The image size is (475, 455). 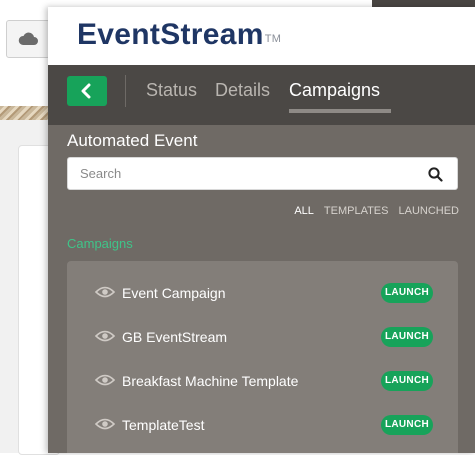 What do you see at coordinates (132, 140) in the screenshot?
I see `page-title: Automated Event` at bounding box center [132, 140].